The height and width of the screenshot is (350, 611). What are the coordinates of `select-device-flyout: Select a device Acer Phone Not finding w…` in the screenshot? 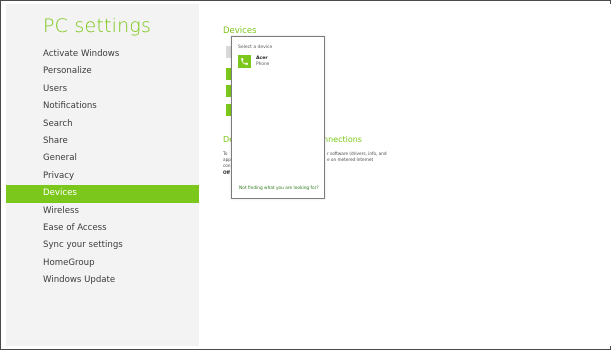 It's located at (278, 117).